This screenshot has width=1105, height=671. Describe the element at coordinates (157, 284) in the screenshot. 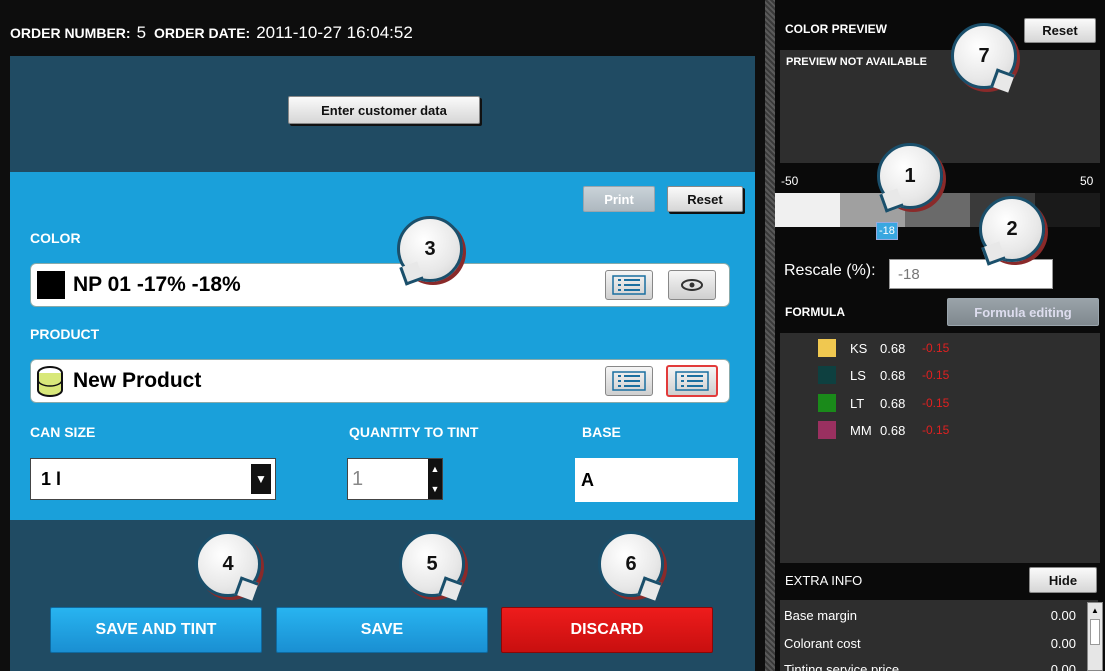

I see `color-value: NP 01 -17% -18%` at that location.